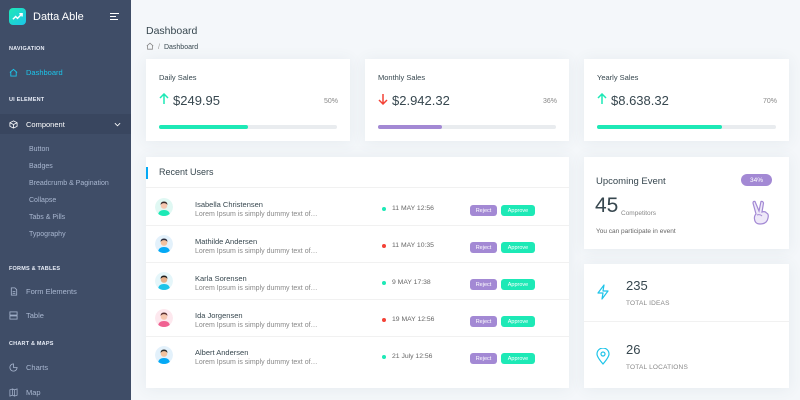  I want to click on submenu-item-collapse: Collapse, so click(42, 200).